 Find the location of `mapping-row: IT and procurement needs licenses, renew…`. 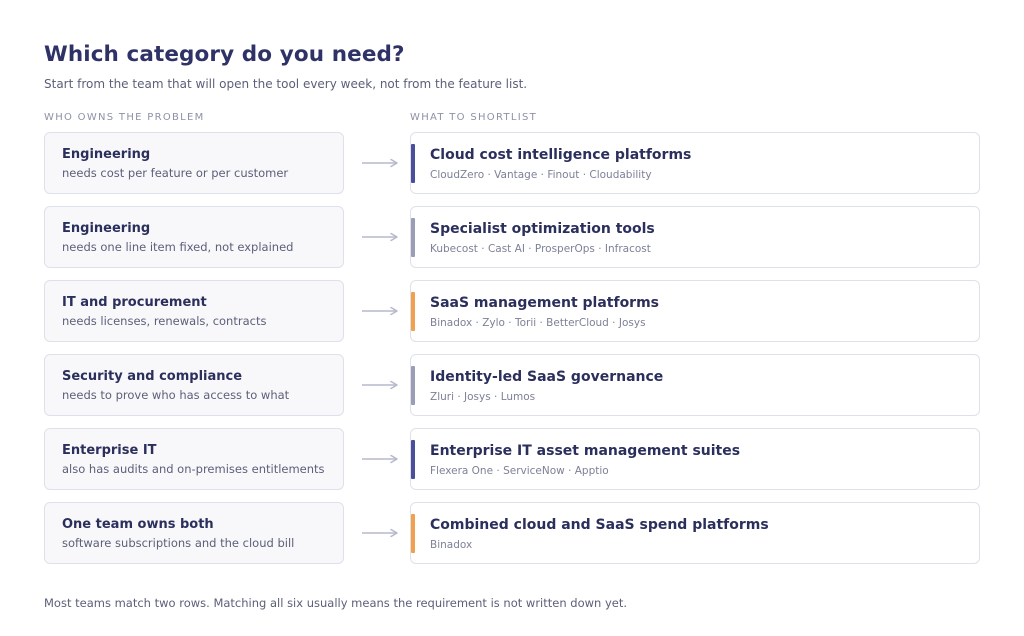

mapping-row: IT and procurement needs licenses, renew… is located at coordinates (512, 311).